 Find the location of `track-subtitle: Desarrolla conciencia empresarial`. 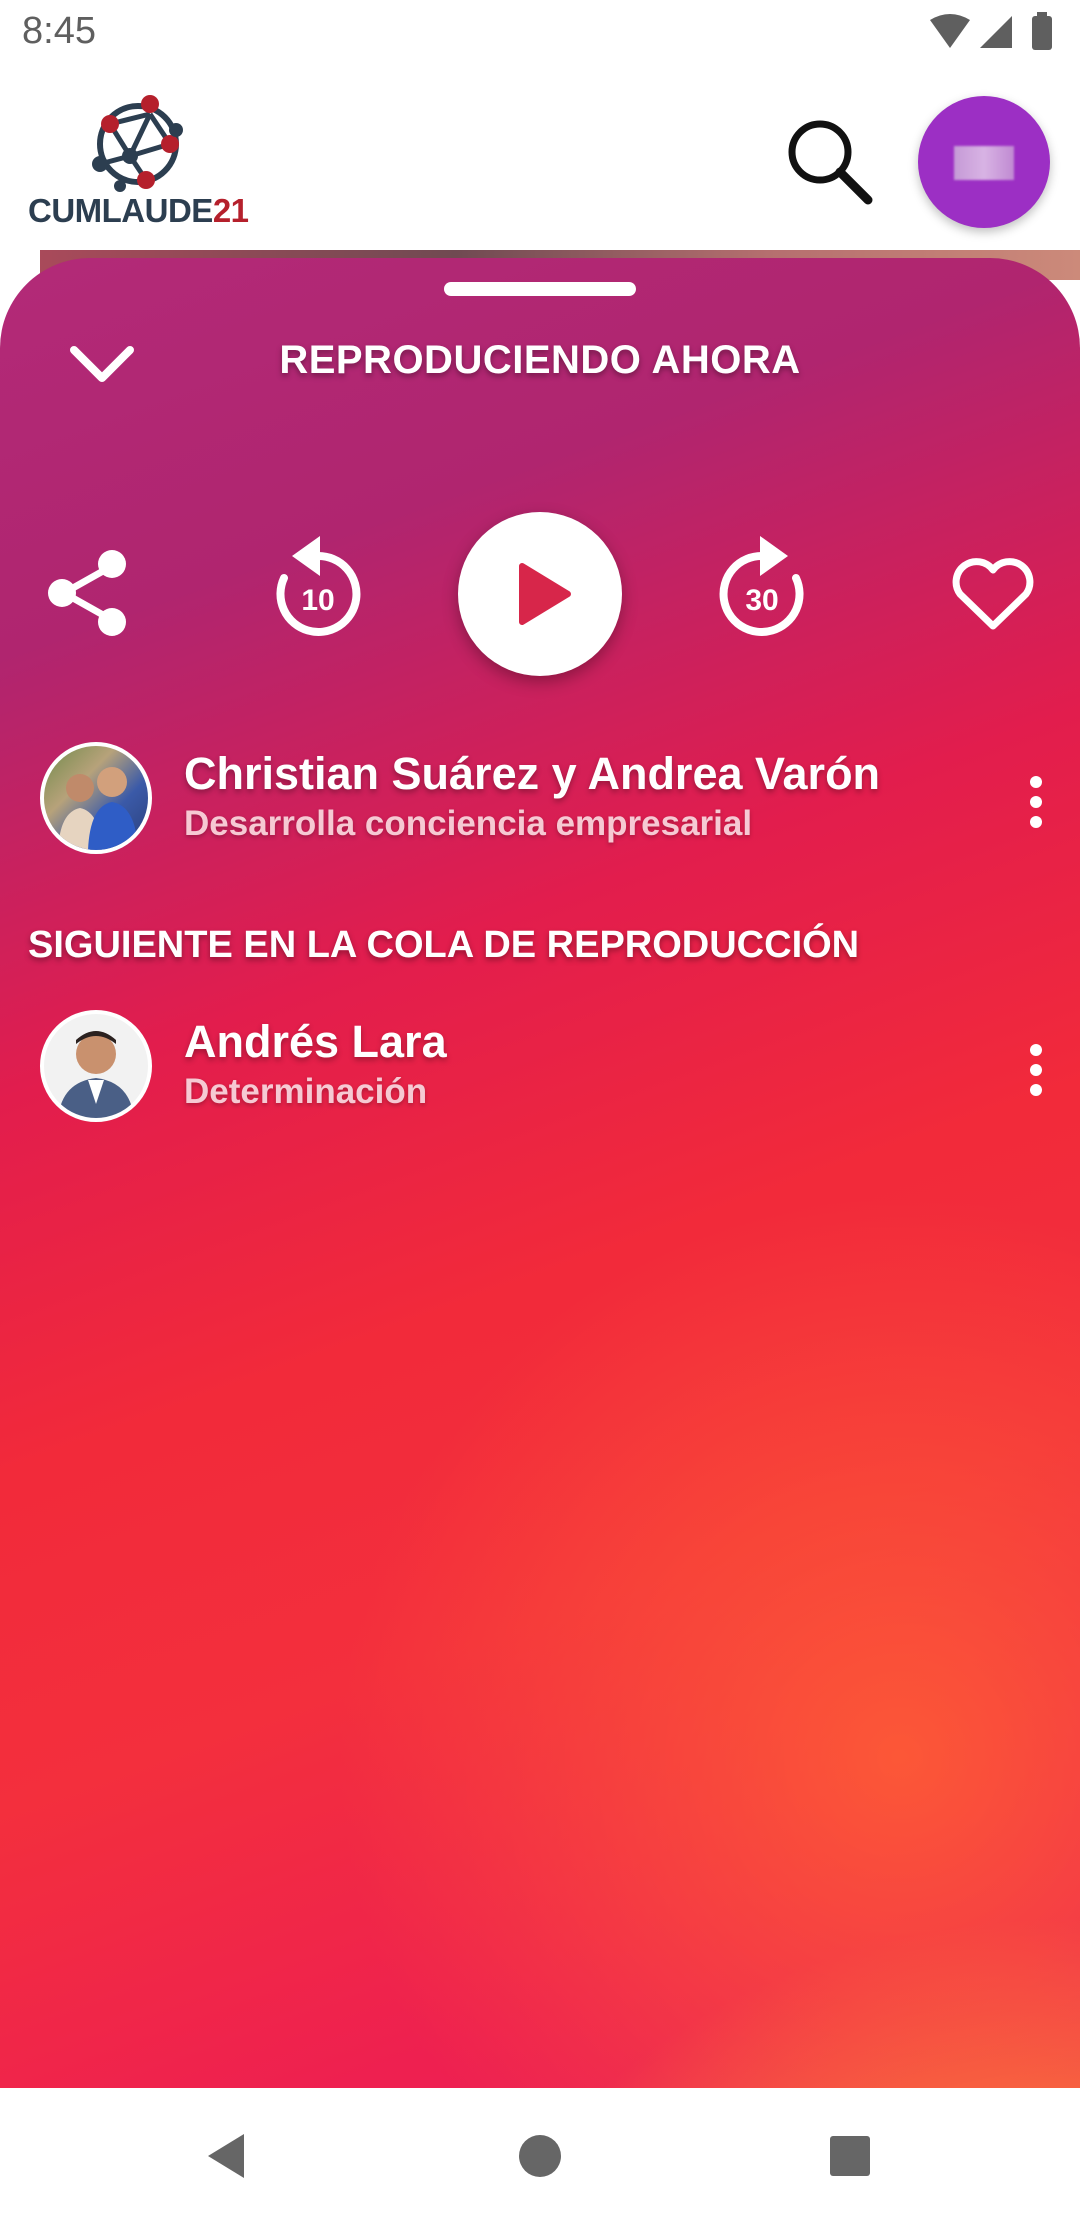

track-subtitle: Desarrolla conciencia empresarial is located at coordinates (468, 823).